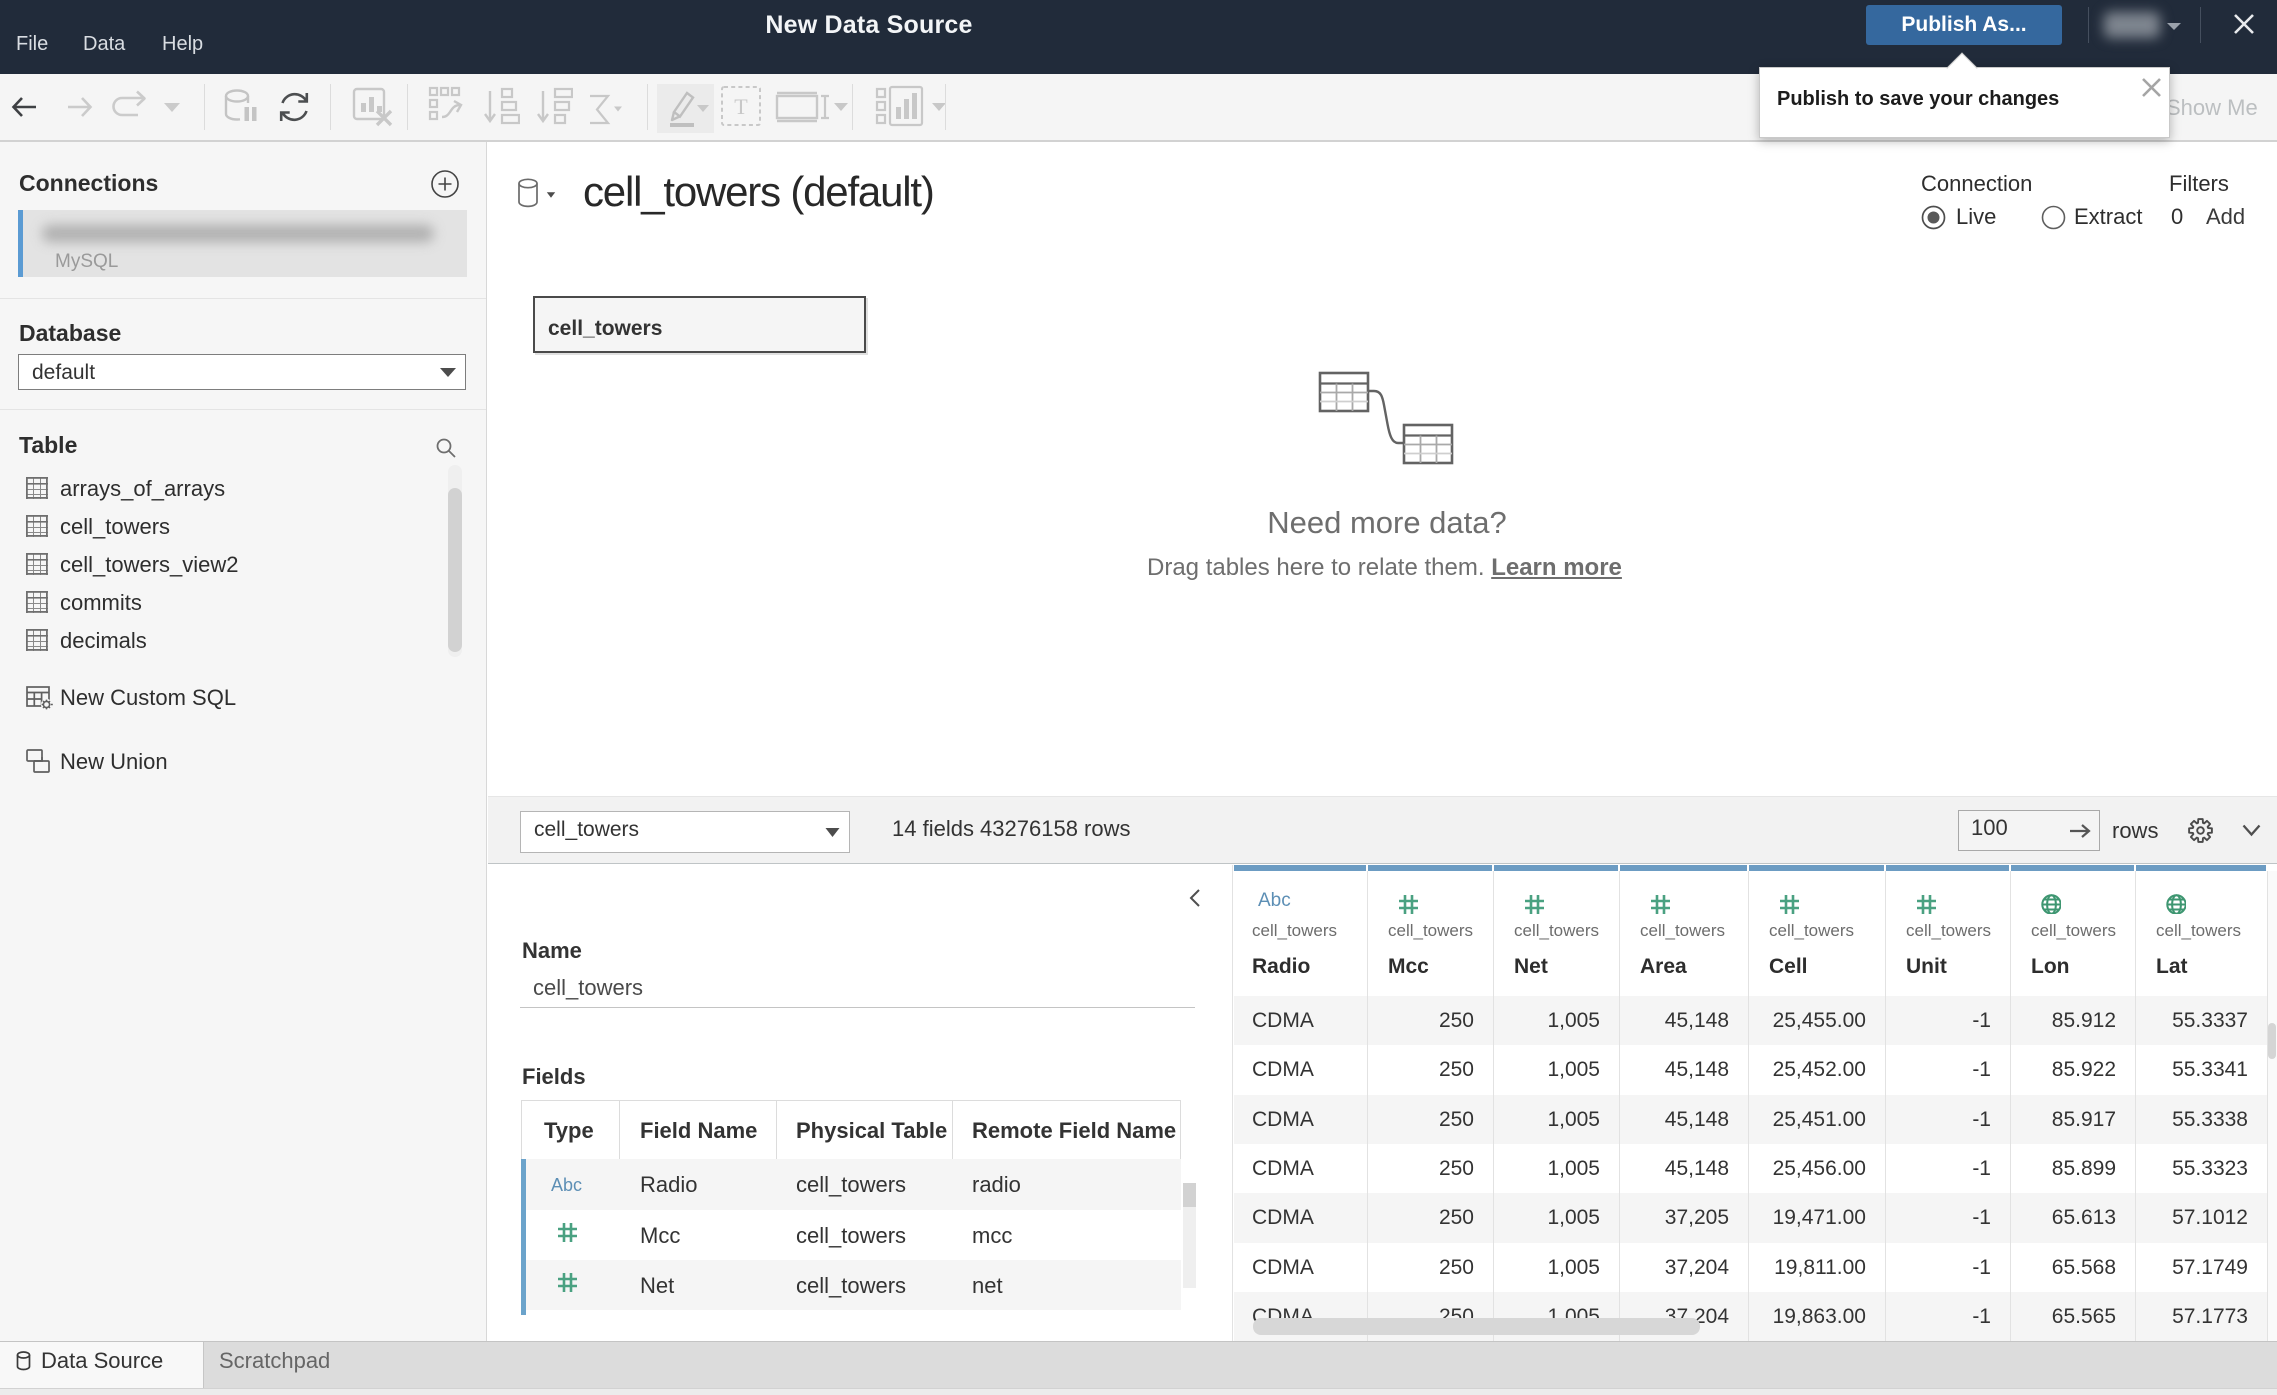  I want to click on svg-text: T, so click(741, 106).